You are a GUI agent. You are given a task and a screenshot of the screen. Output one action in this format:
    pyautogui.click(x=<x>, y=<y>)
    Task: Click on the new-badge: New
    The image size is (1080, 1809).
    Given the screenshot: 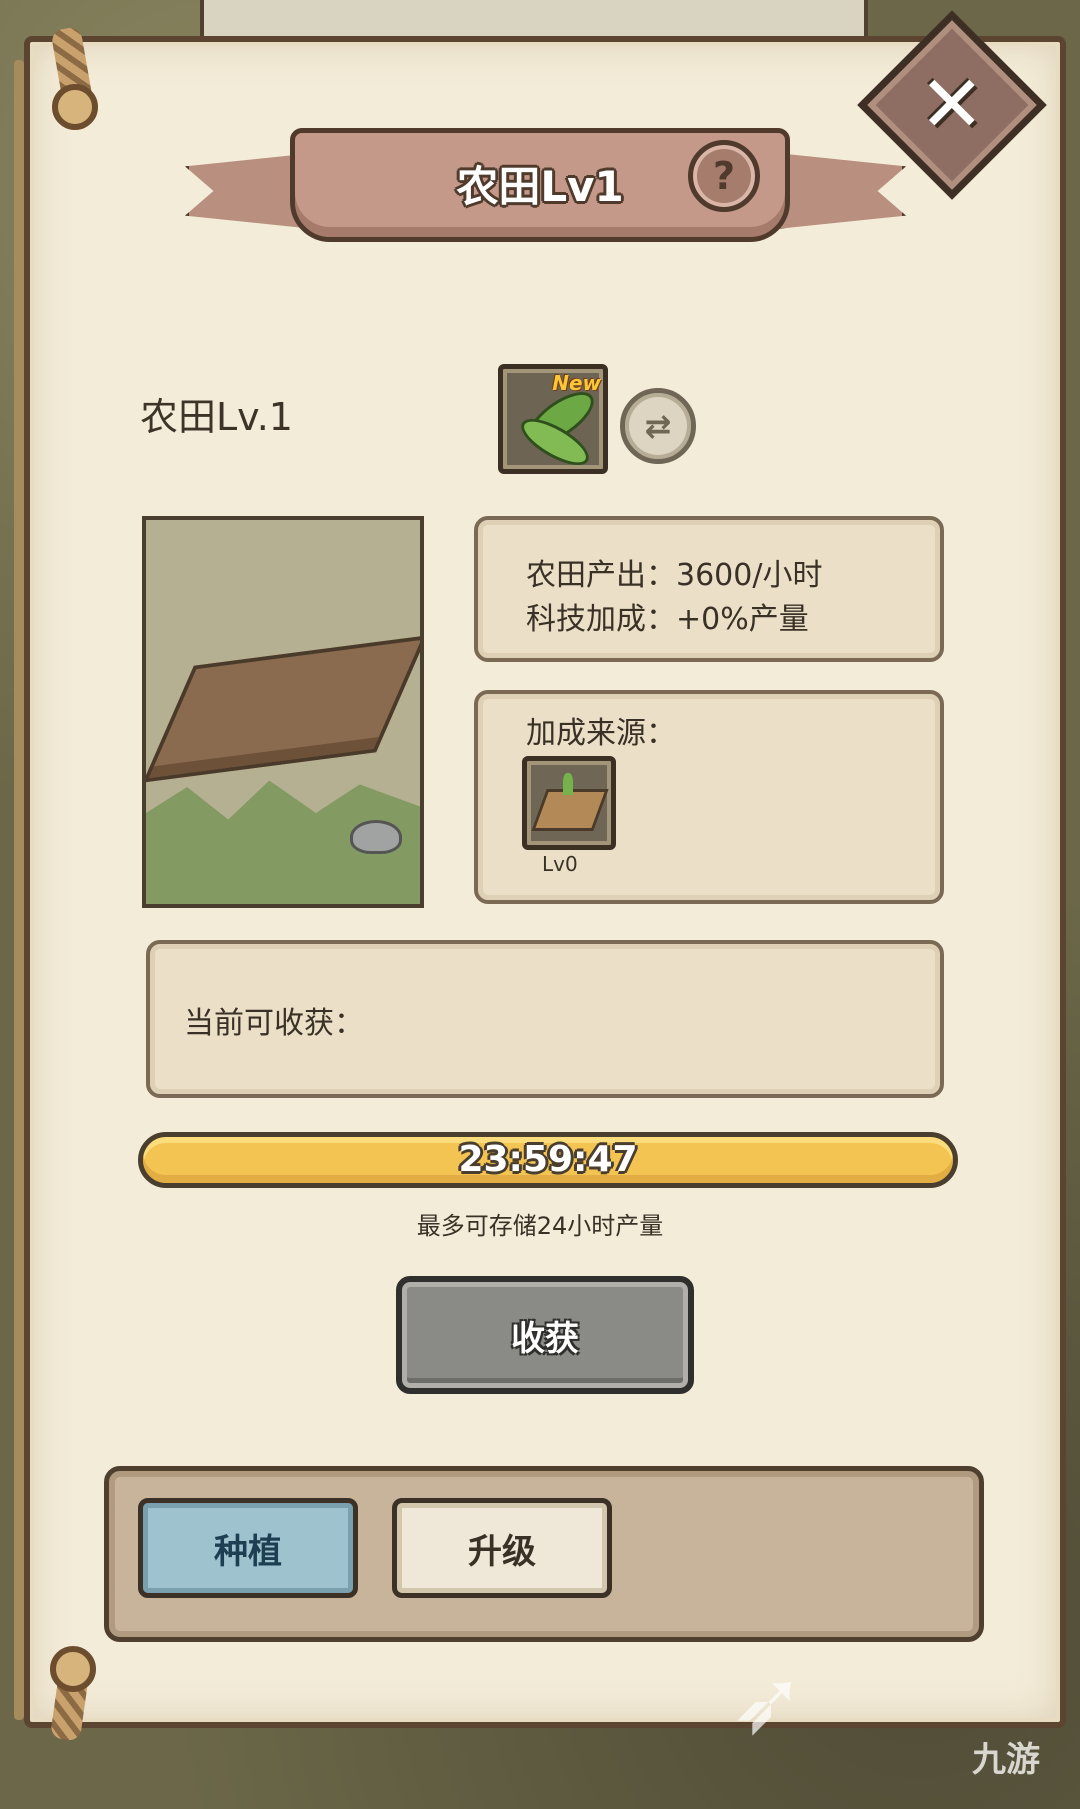 What is the action you would take?
    pyautogui.click(x=576, y=383)
    